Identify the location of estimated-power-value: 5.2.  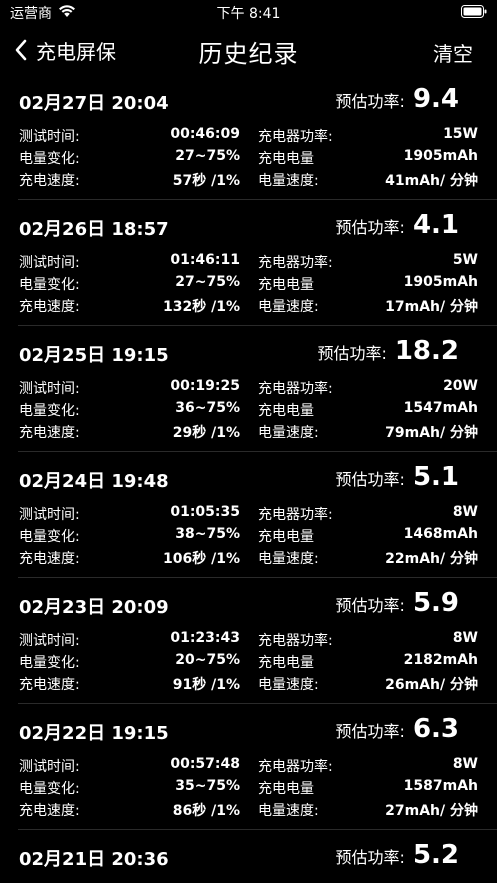
(435, 855).